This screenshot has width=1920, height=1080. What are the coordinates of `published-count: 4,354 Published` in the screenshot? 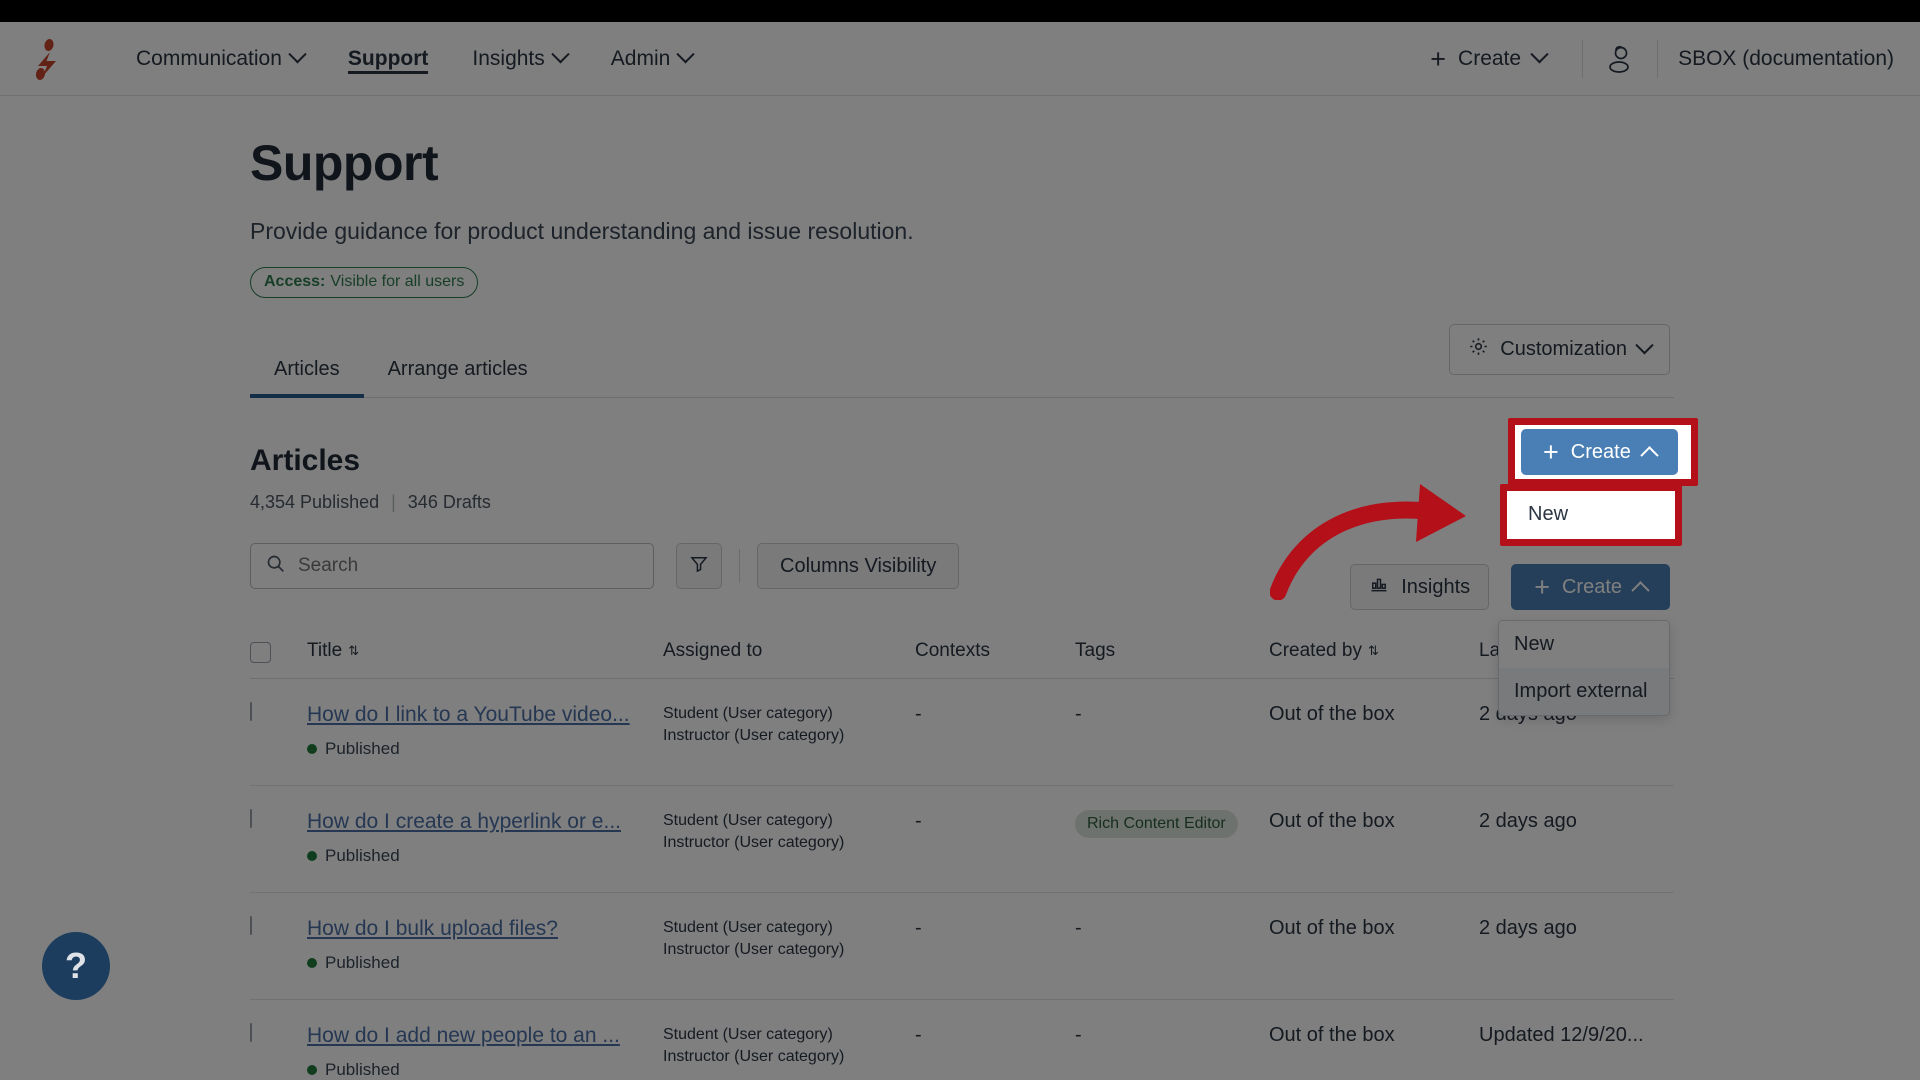 It's located at (315, 502).